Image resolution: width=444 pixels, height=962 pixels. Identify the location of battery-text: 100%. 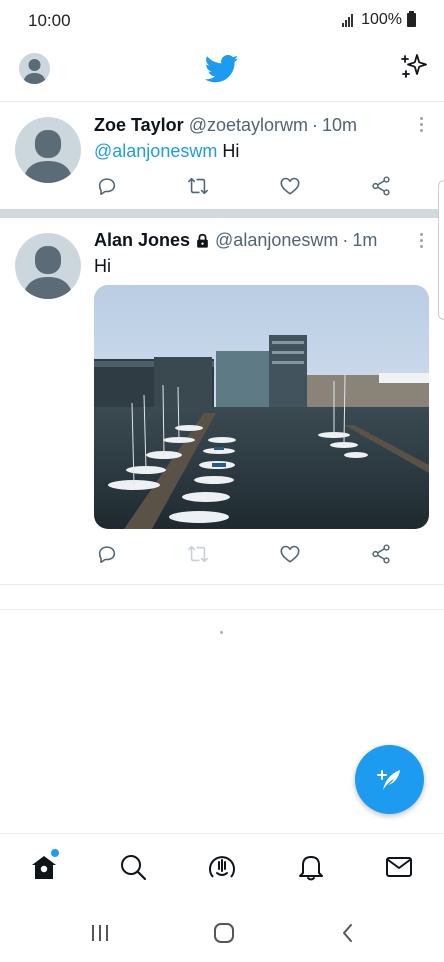
(381, 19).